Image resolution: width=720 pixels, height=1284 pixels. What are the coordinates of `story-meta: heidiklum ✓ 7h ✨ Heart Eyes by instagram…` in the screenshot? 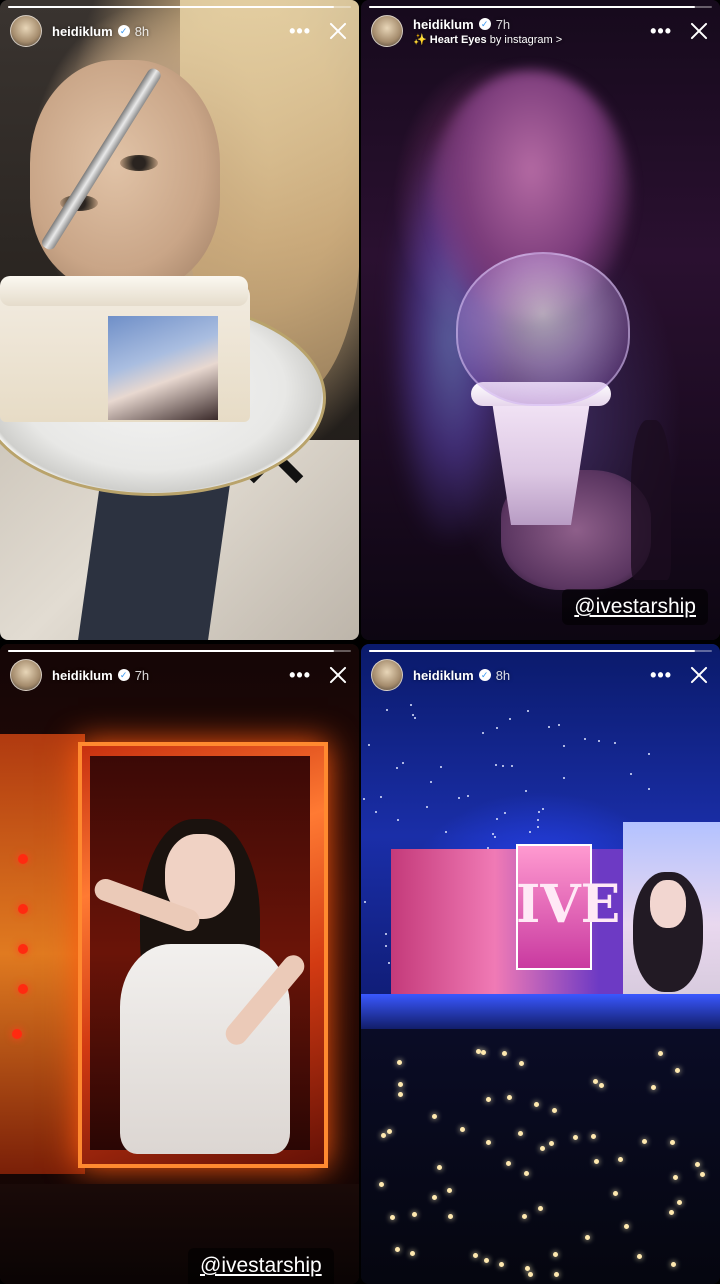 It's located at (487, 31).